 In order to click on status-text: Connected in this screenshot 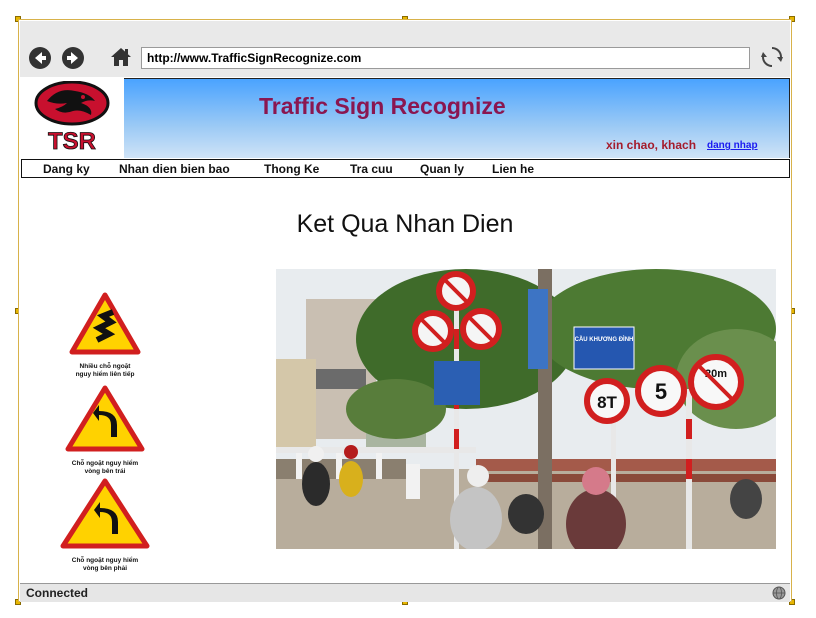, I will do `click(57, 593)`.